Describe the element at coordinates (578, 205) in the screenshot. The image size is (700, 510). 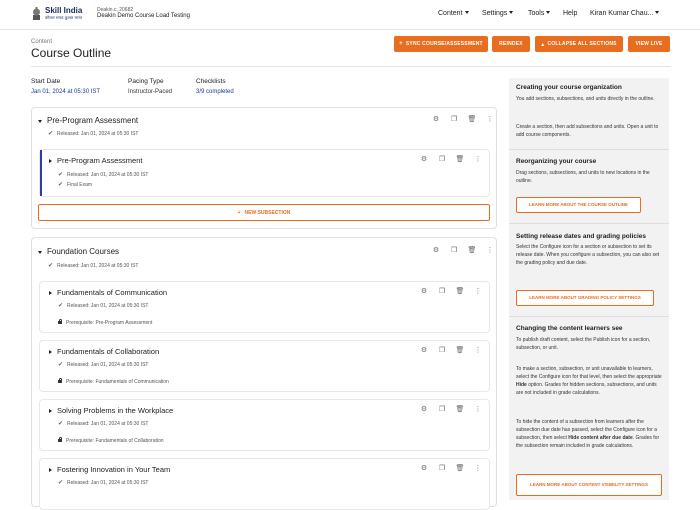
I see `learn-outline-button: LEARN MORE ABOUT THE COURSE OUTLINE` at that location.